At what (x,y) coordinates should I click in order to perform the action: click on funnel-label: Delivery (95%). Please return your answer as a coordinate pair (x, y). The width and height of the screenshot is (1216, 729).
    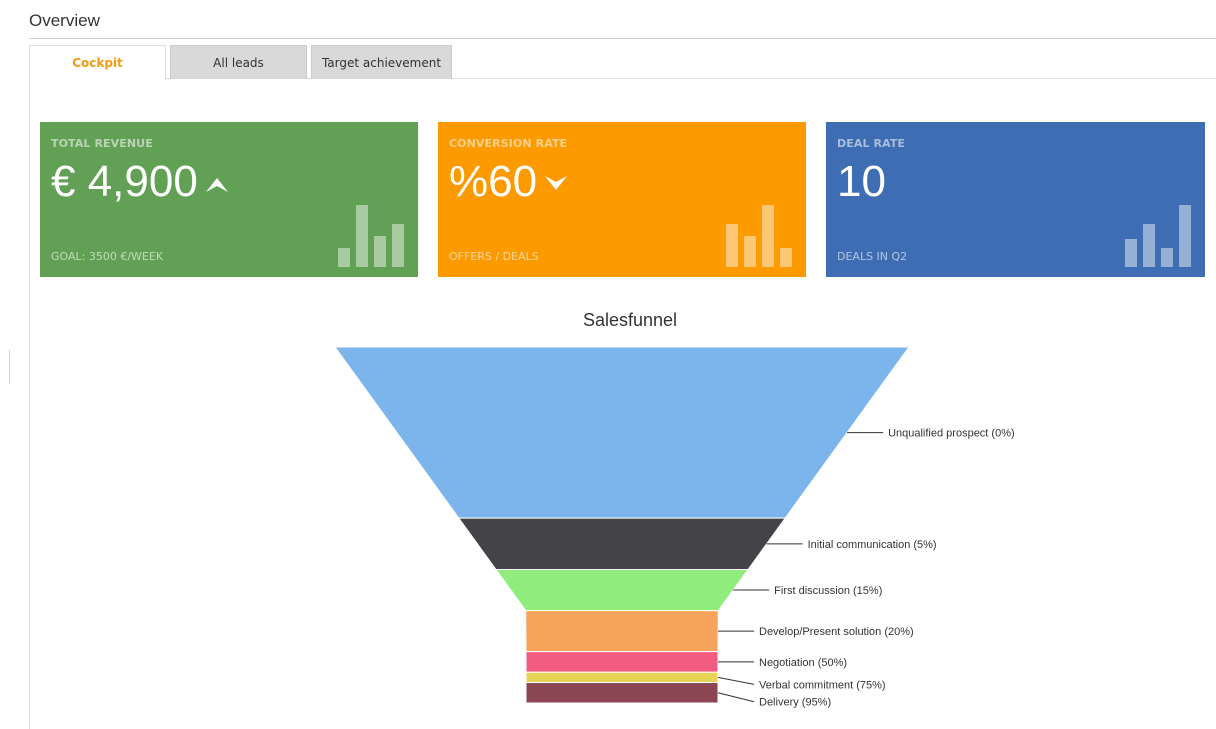
    Looking at the image, I should click on (795, 703).